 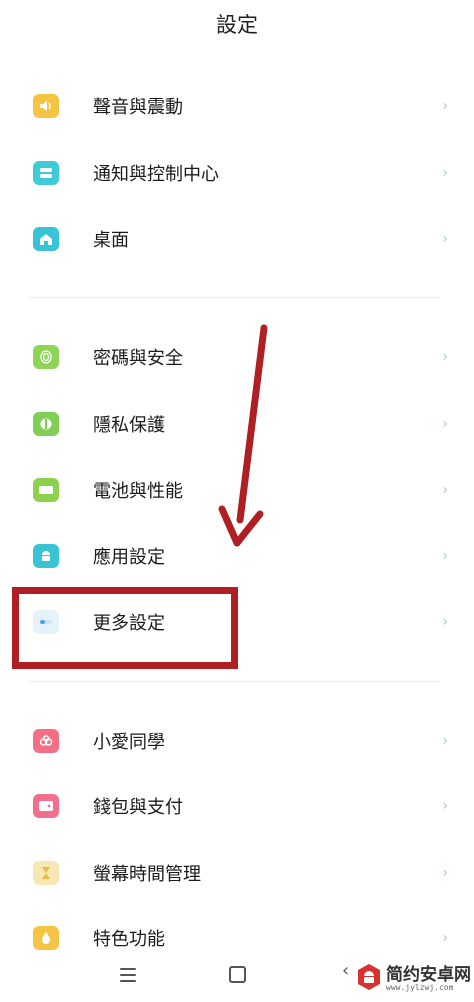 What do you see at coordinates (128, 977) in the screenshot?
I see `menu-icon` at bounding box center [128, 977].